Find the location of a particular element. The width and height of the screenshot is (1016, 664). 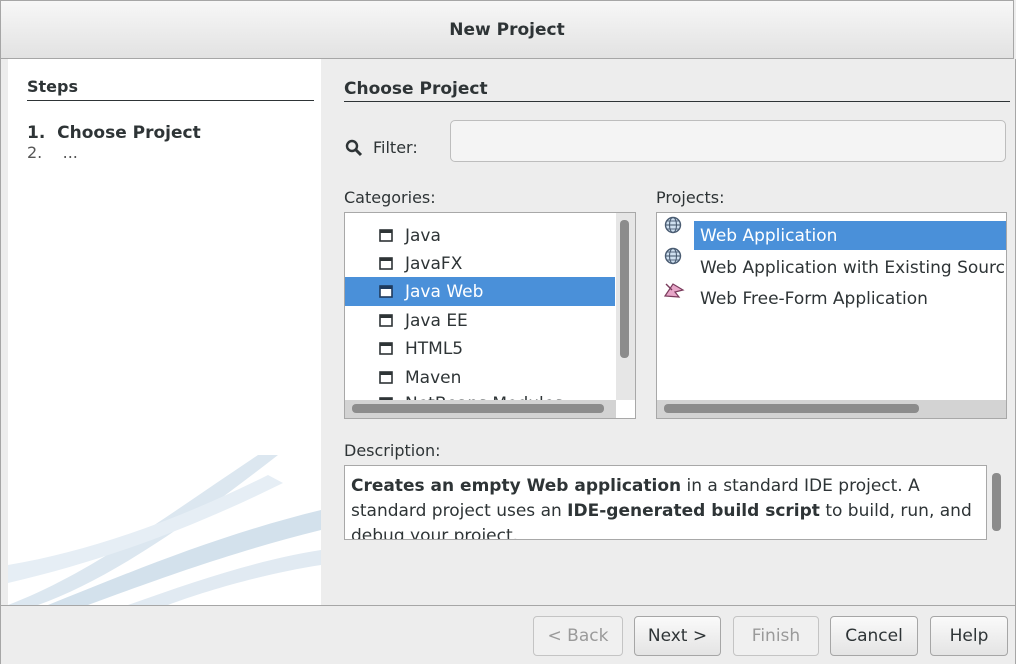

dialog-title: New Project is located at coordinates (507, 29).